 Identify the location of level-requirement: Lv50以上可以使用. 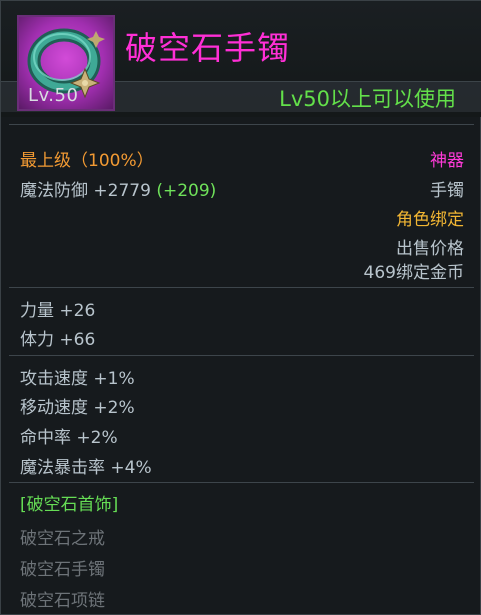
(367, 99).